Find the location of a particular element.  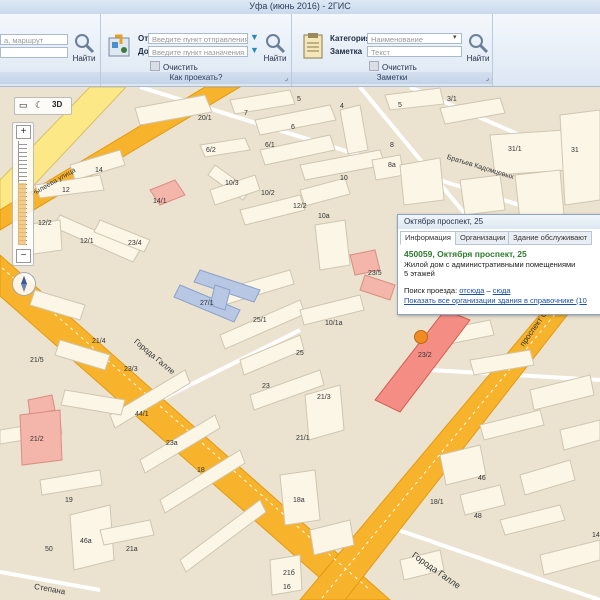

notes-group-label: Заметки ⌟ is located at coordinates (392, 78).